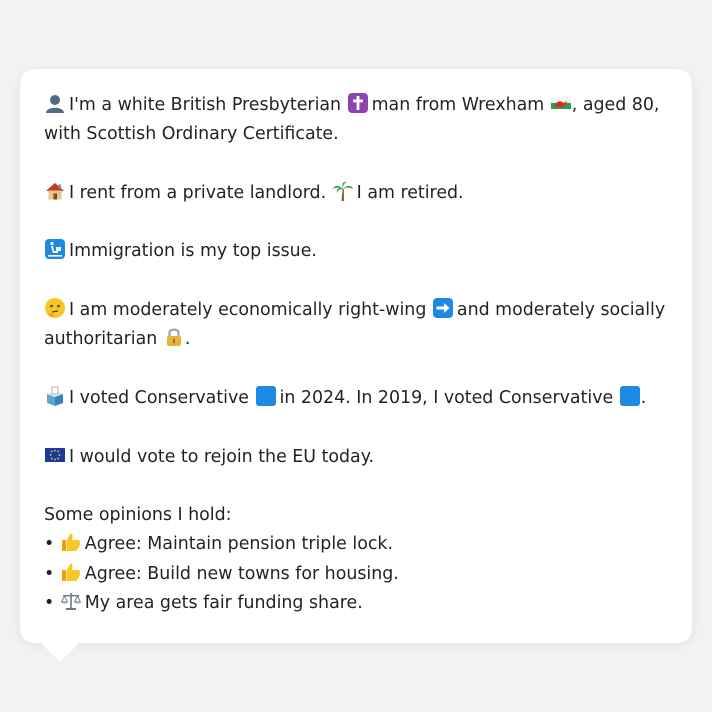  Describe the element at coordinates (446, 397) in the screenshot. I see `vote-2024-text-end: in 2024. In 2019, I voted Conservative` at that location.